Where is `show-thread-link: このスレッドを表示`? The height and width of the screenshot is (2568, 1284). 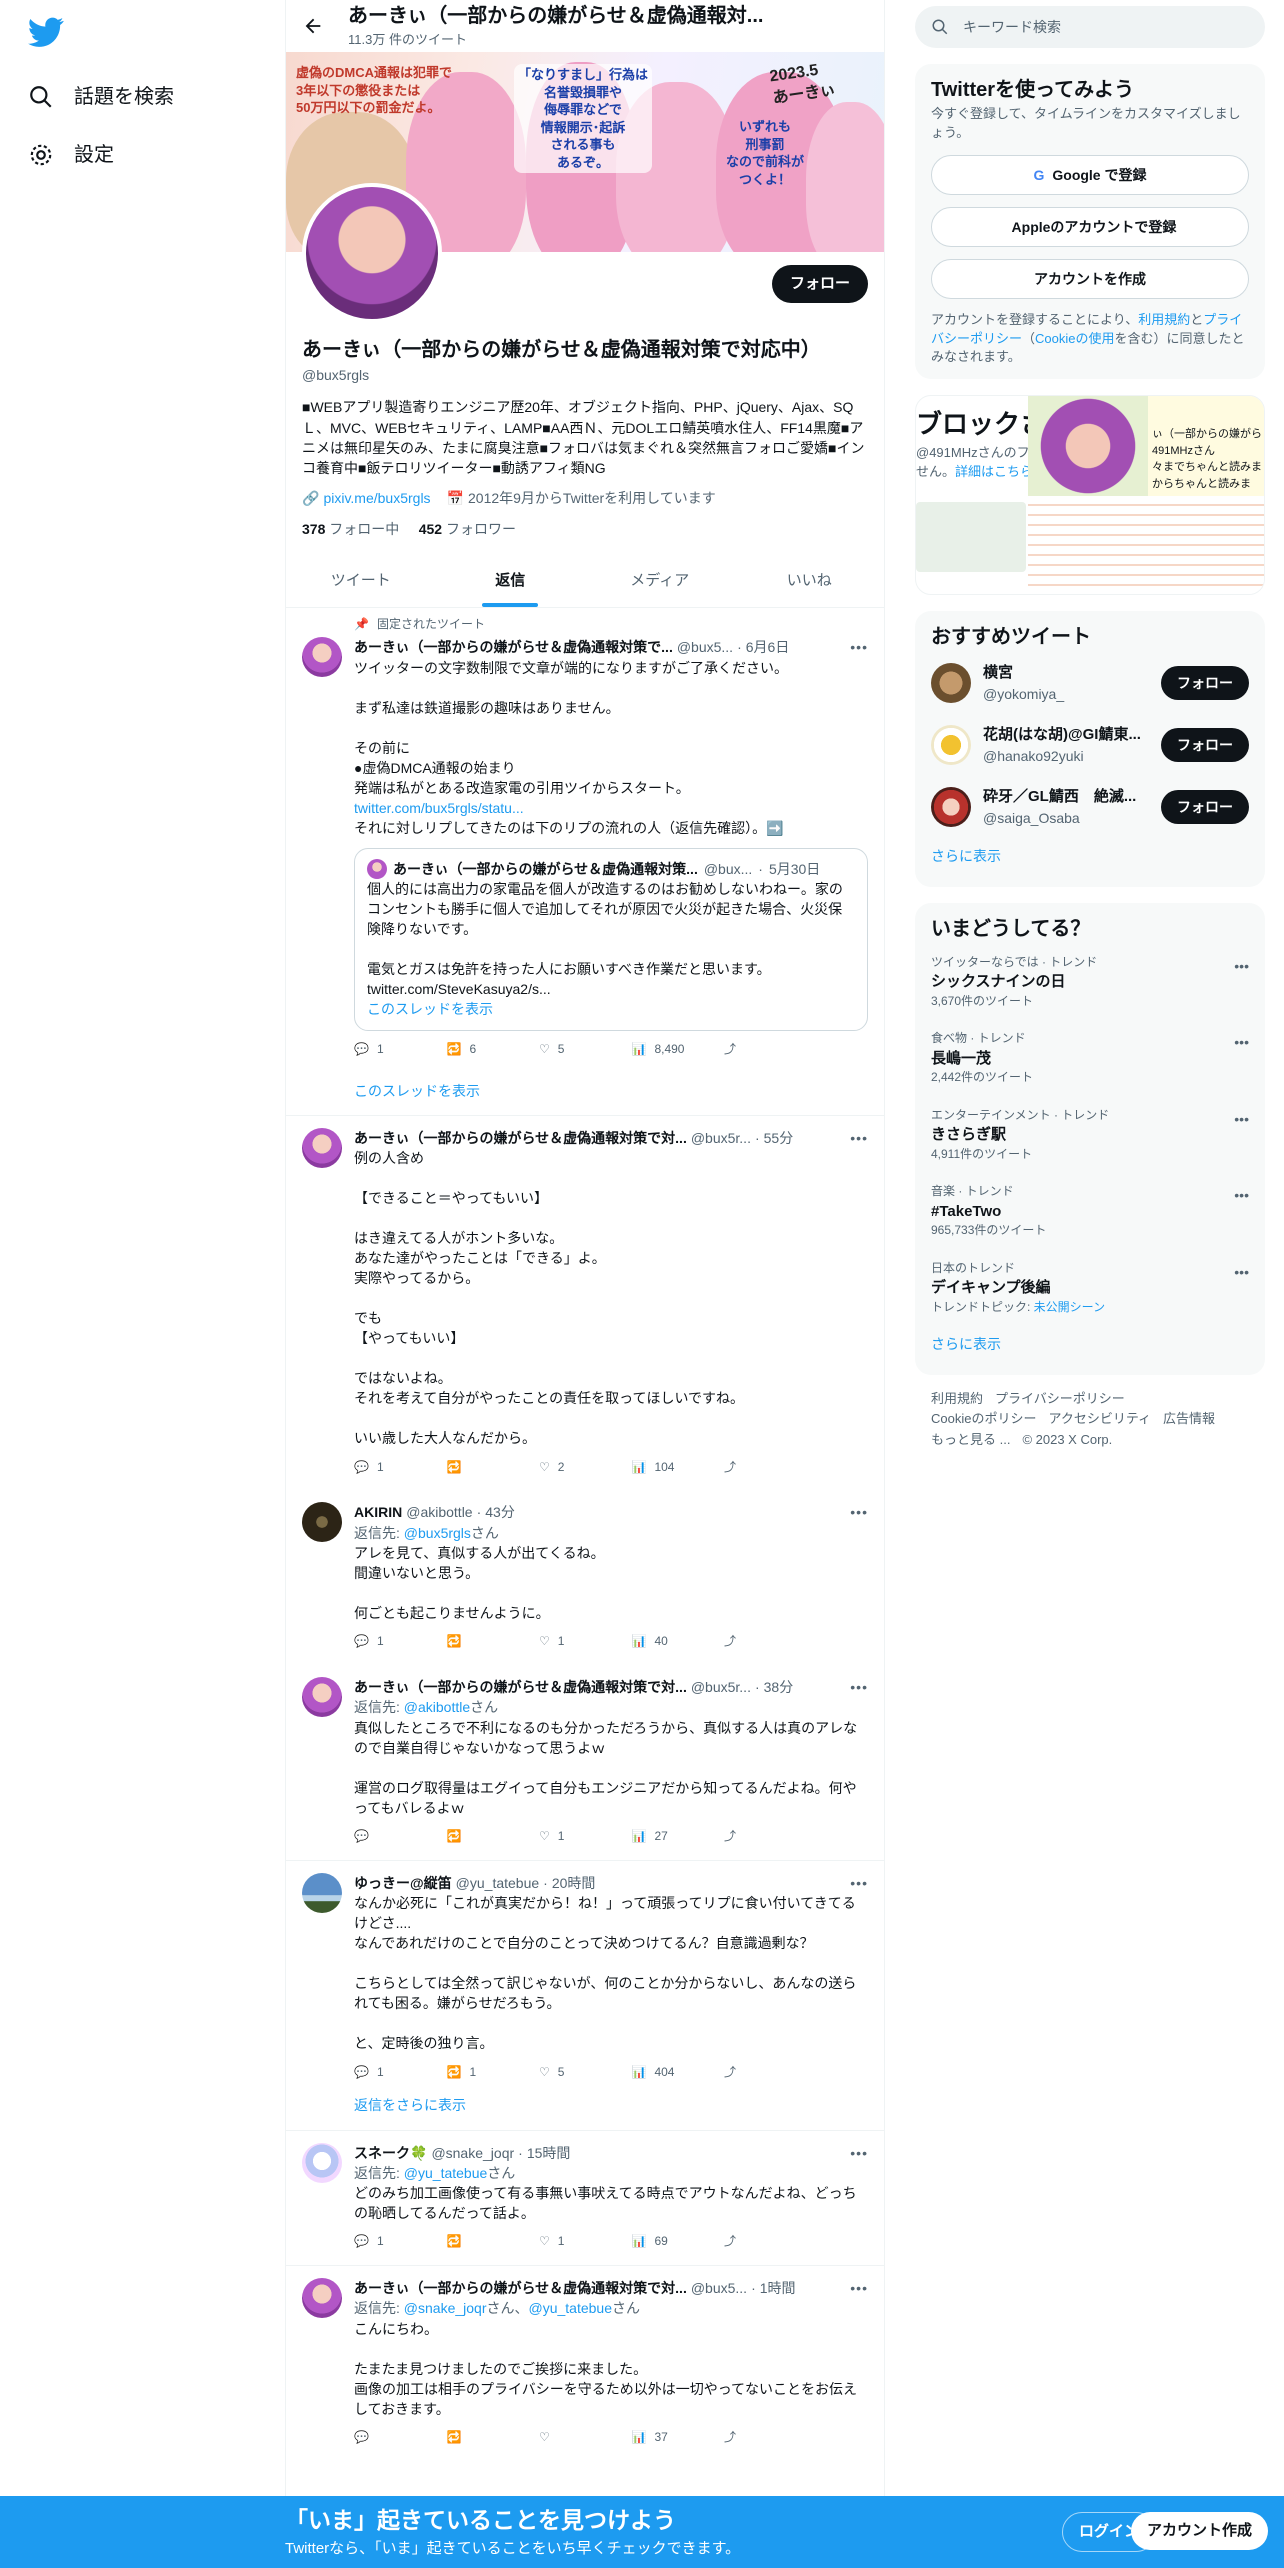
show-thread-link: このスレッドを表示 is located at coordinates (585, 1094).